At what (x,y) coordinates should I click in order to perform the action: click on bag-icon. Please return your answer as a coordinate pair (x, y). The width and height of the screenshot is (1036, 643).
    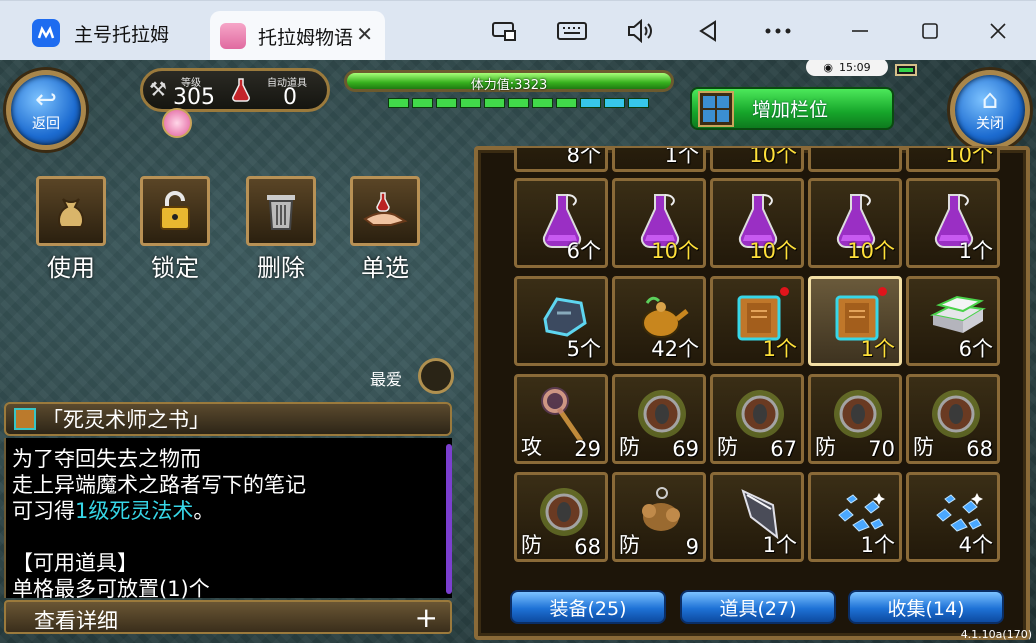
    Looking at the image, I should click on (71, 213).